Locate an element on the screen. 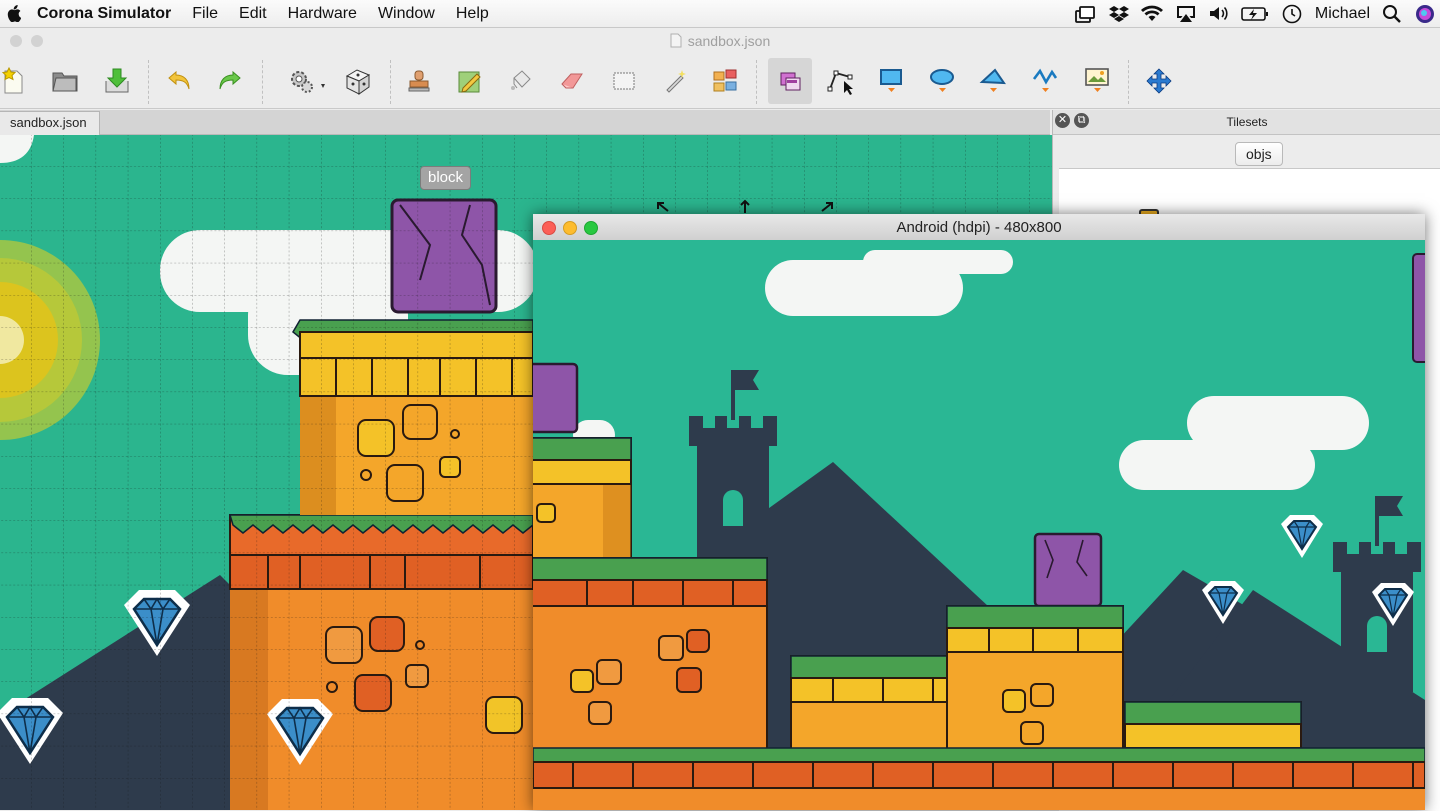 The image size is (1440, 811). select-rect-icon is located at coordinates (624, 81).